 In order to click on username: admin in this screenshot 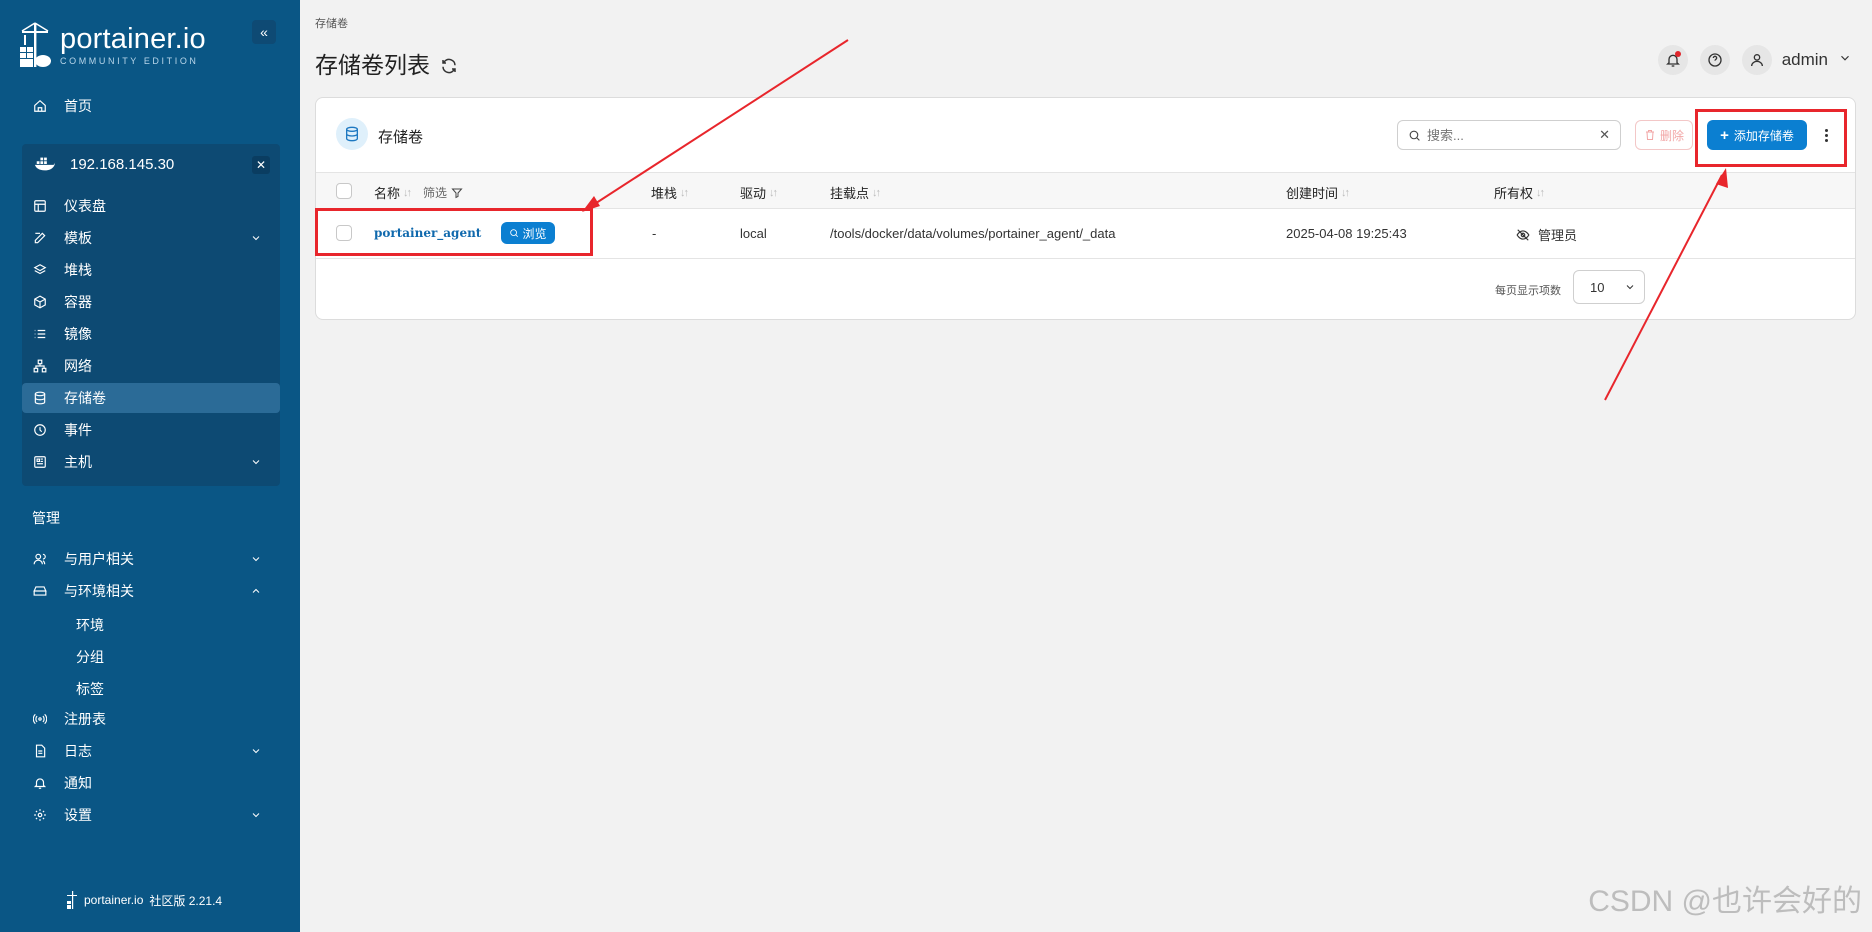, I will do `click(1804, 59)`.